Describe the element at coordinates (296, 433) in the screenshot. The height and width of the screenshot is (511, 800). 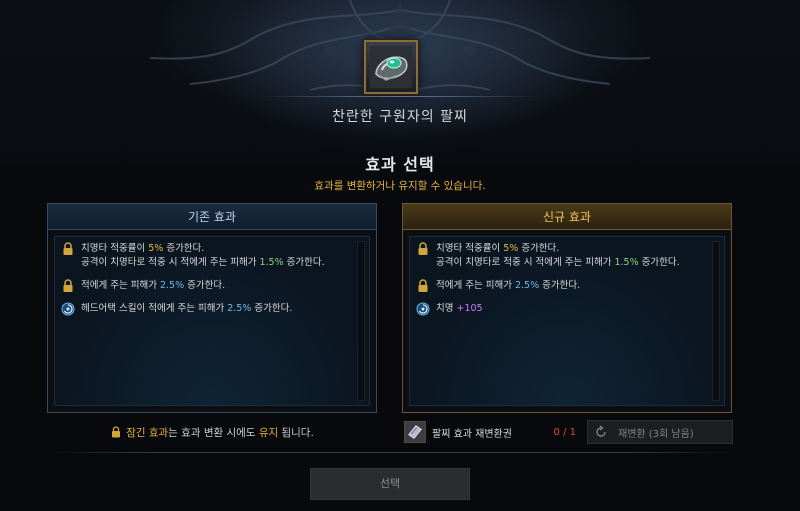
I see `lock-note-end: 됩니다.` at that location.